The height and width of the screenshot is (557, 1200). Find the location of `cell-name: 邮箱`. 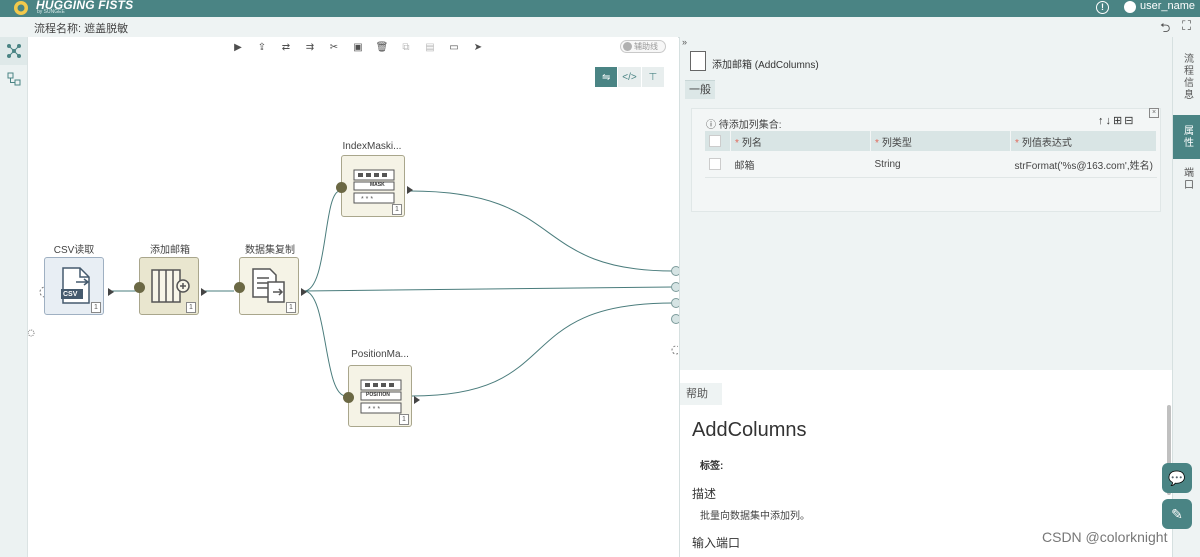

cell-name: 邮箱 is located at coordinates (800, 164).